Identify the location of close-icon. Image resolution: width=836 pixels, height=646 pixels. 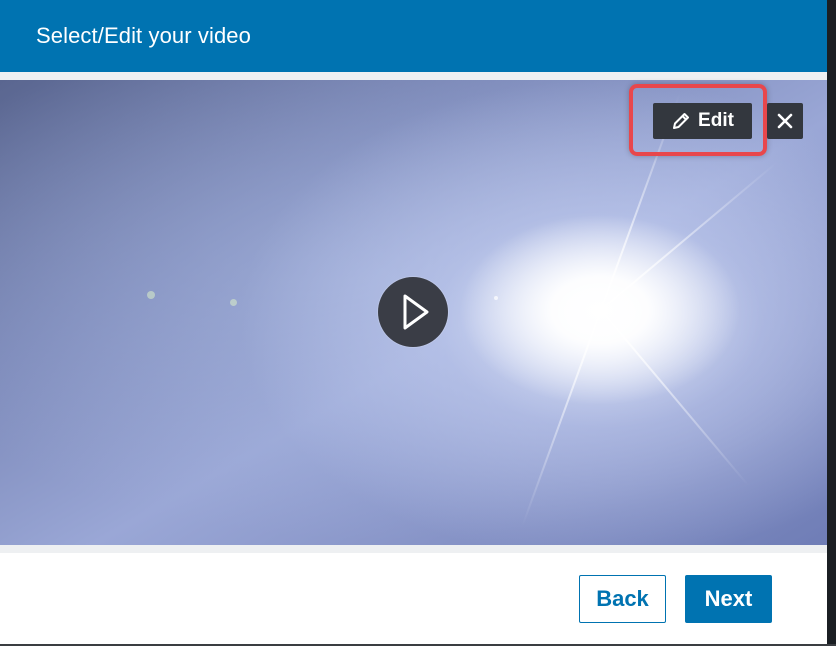
(785, 121).